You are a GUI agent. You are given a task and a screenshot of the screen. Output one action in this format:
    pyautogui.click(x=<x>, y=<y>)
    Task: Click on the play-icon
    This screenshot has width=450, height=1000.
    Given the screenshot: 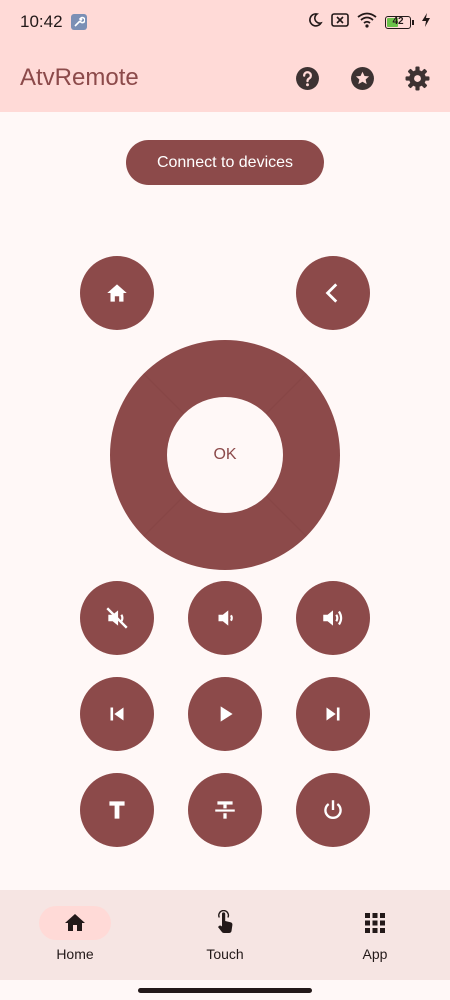 What is the action you would take?
    pyautogui.click(x=226, y=714)
    